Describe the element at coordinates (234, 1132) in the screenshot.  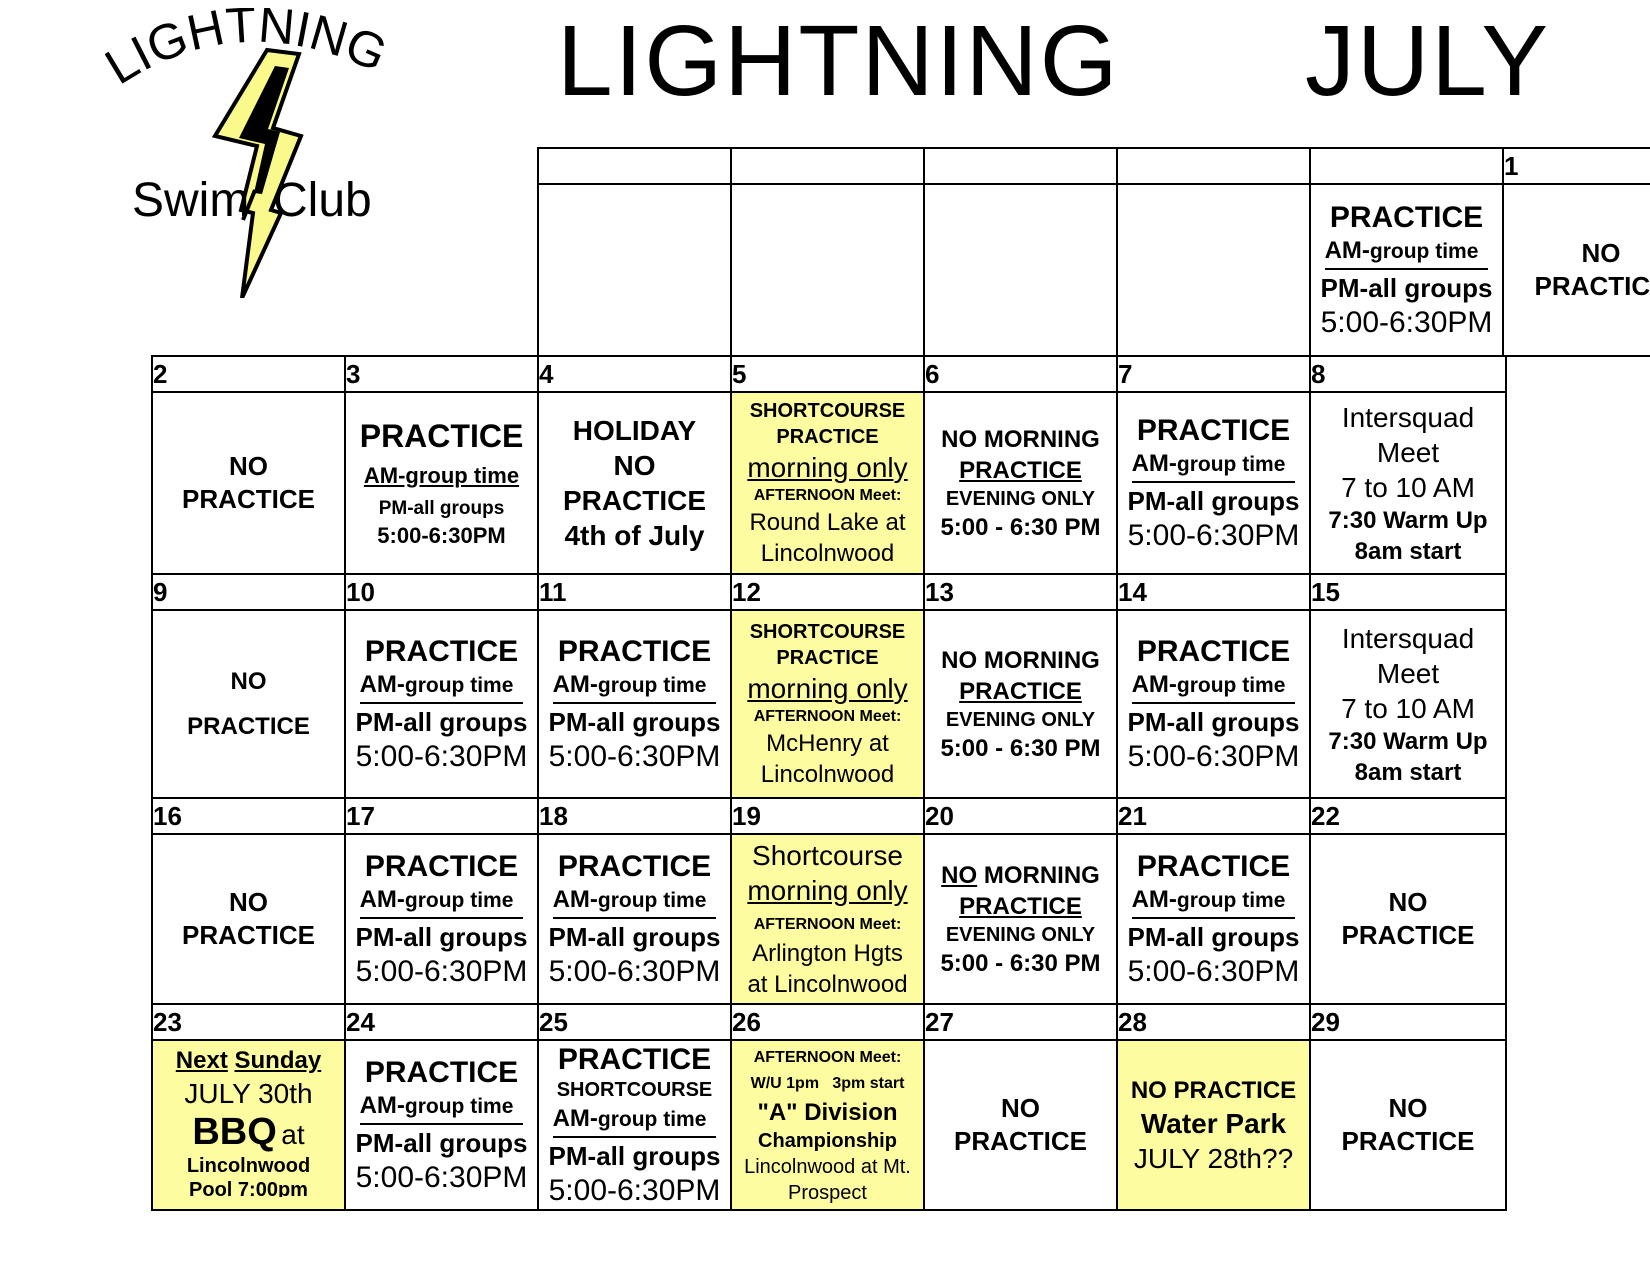
I see `cell-text: BBQ` at that location.